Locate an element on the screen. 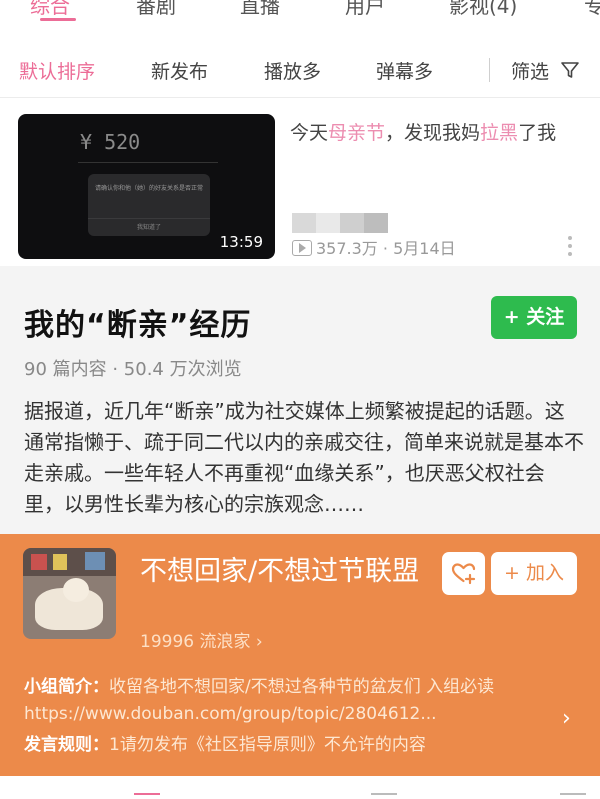 The height and width of the screenshot is (799, 600). group-name: 不想回家/不想过节联盟 is located at coordinates (285, 572).